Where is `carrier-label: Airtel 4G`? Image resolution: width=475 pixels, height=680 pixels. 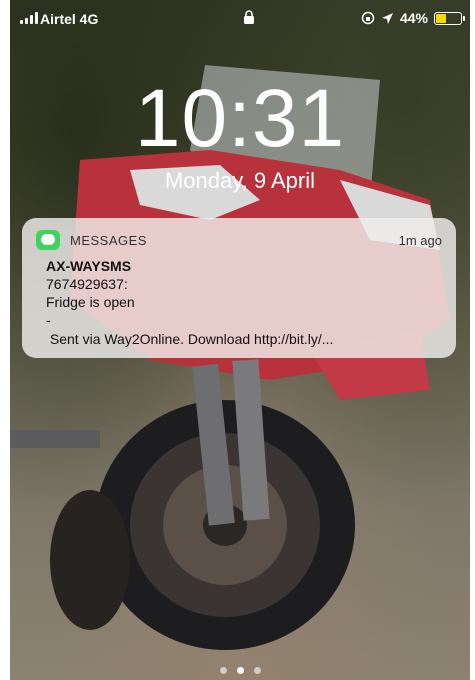 carrier-label: Airtel 4G is located at coordinates (69, 19).